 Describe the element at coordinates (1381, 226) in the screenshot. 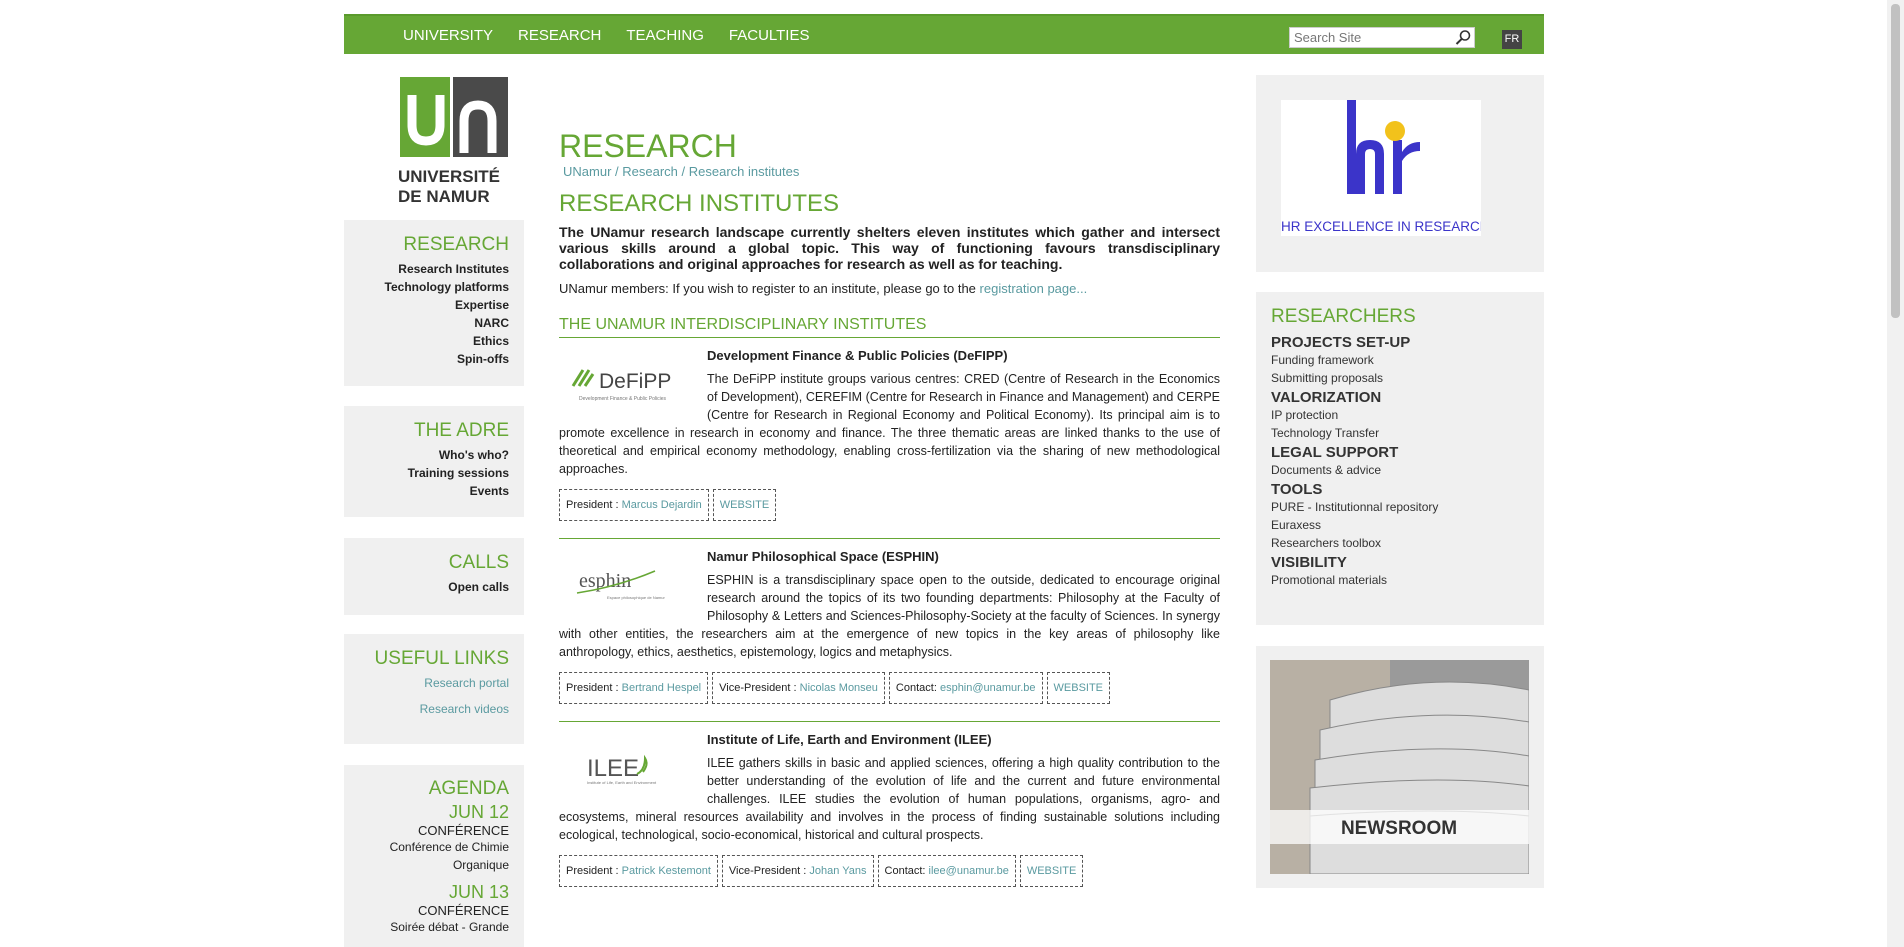

I see `hr-logo-text: HR EXCELLENCE IN RESEARCH` at that location.